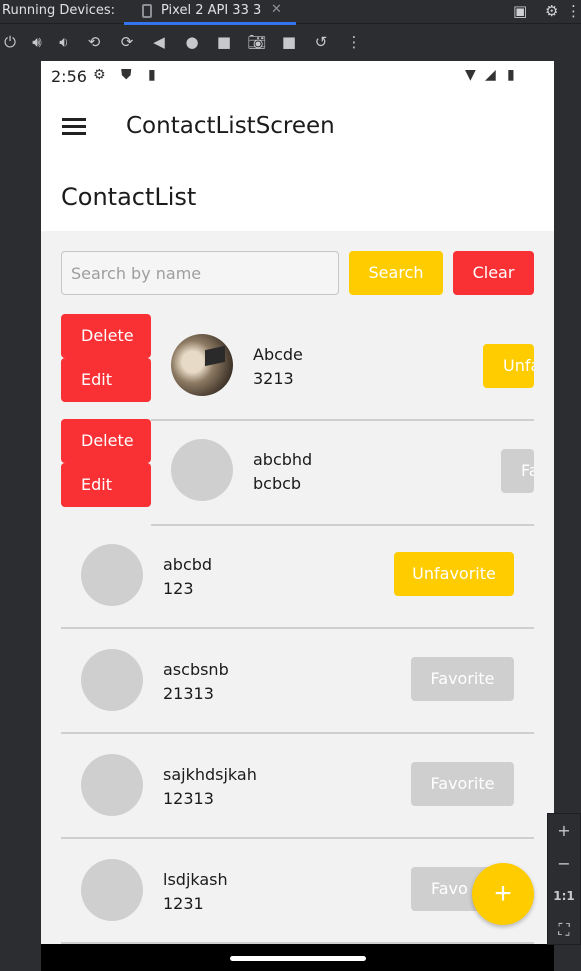 Image resolution: width=581 pixels, height=971 pixels. What do you see at coordinates (273, 378) in the screenshot?
I see `contact-phone: 3213` at bounding box center [273, 378].